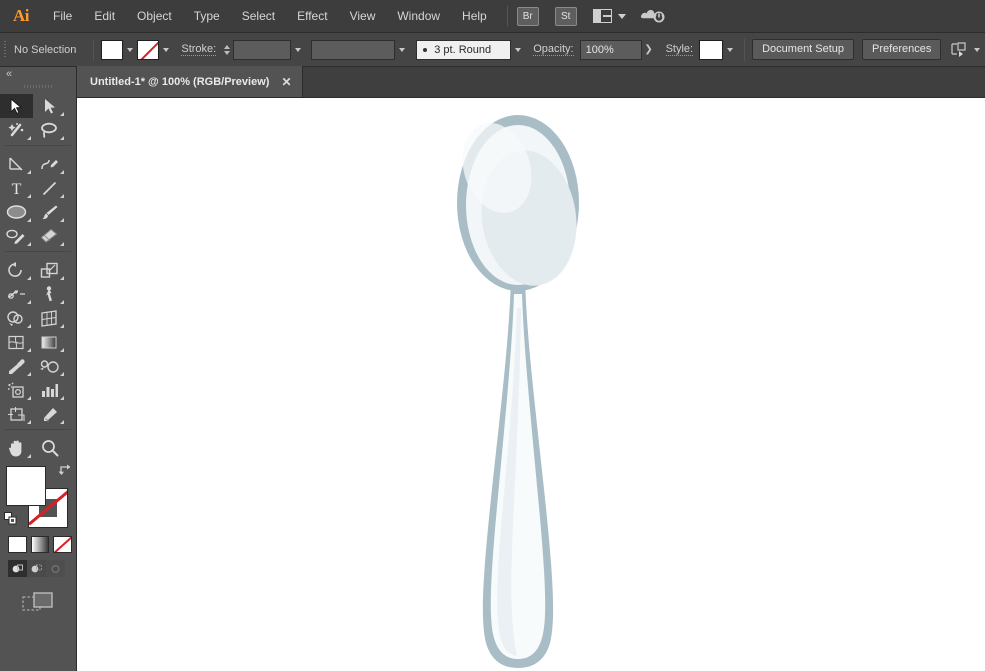 The width and height of the screenshot is (985, 671). What do you see at coordinates (730, 50) in the screenshot?
I see `style-chevron-icon` at bounding box center [730, 50].